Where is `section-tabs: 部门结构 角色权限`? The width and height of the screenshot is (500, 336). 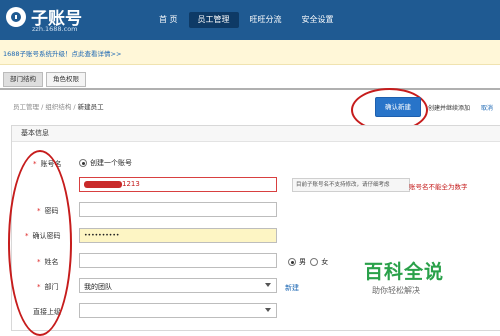 section-tabs: 部门结构 角色权限 is located at coordinates (250, 79).